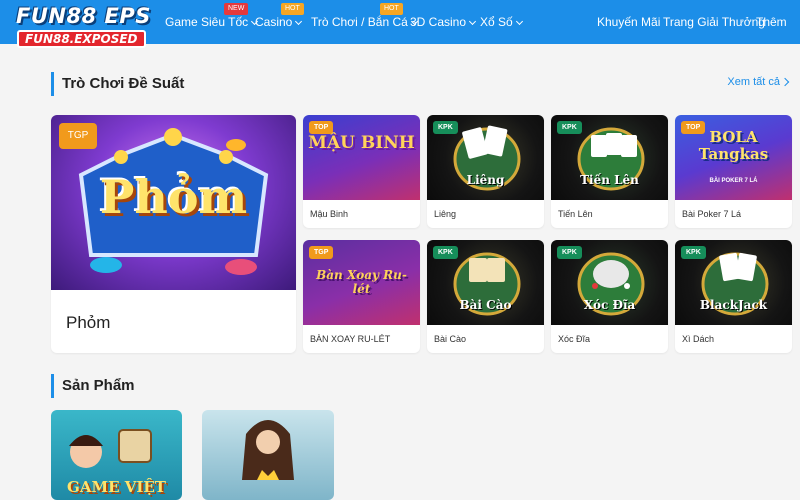 This screenshot has width=800, height=500. What do you see at coordinates (485, 180) in the screenshot?
I see `game-art-title: Liêng` at bounding box center [485, 180].